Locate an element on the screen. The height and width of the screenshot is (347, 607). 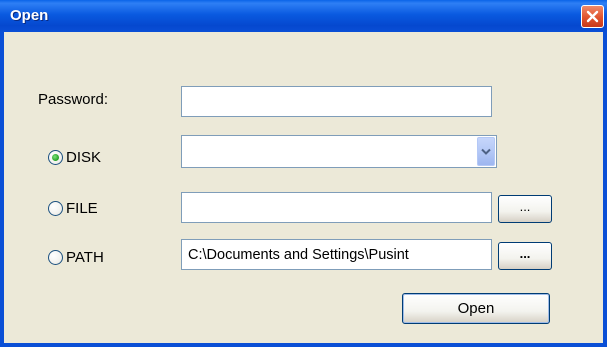
chevron-down-icon is located at coordinates (486, 151).